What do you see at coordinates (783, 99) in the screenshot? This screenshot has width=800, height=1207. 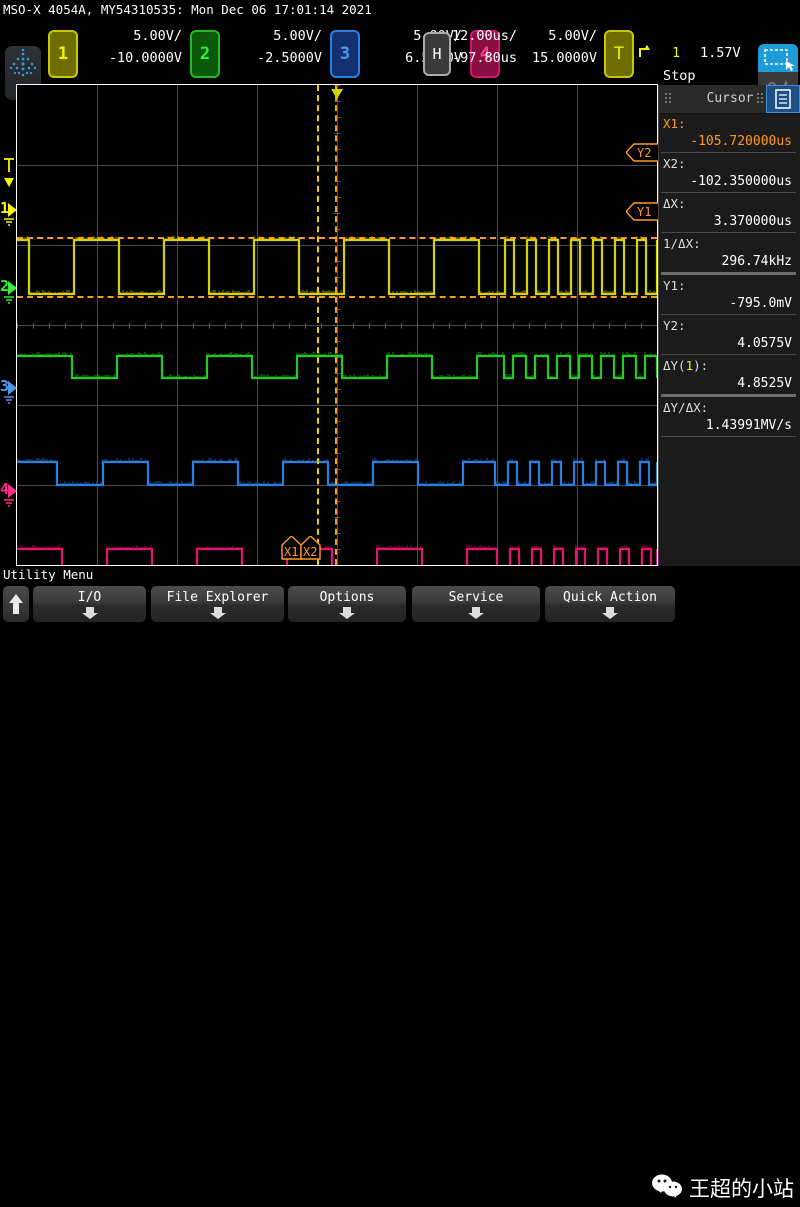 I see `cursor-menu-button` at bounding box center [783, 99].